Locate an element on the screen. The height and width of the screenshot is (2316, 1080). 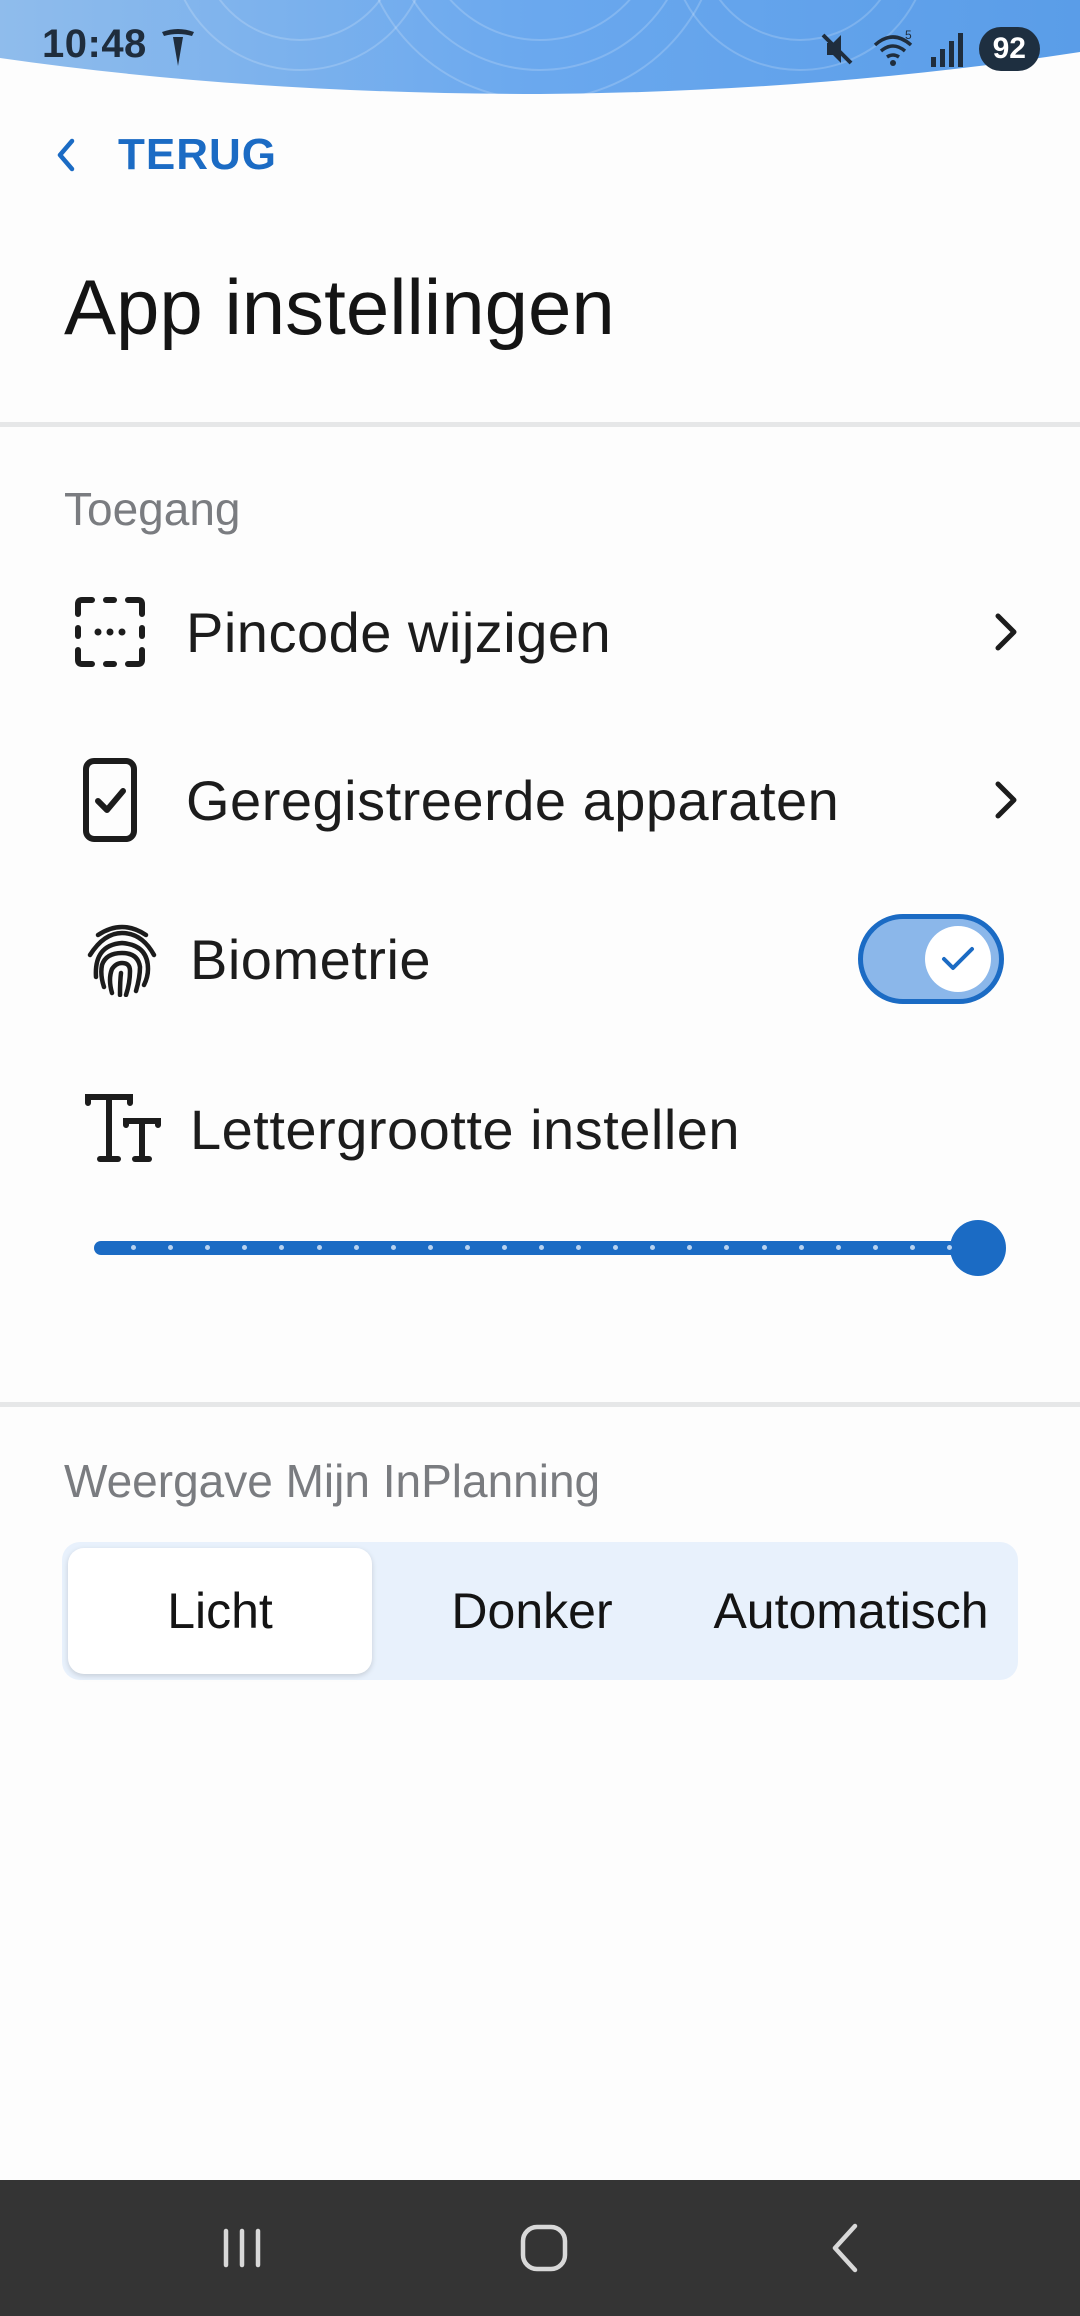
theme-segmented-control: Licht Donker Automatisch is located at coordinates (540, 1611).